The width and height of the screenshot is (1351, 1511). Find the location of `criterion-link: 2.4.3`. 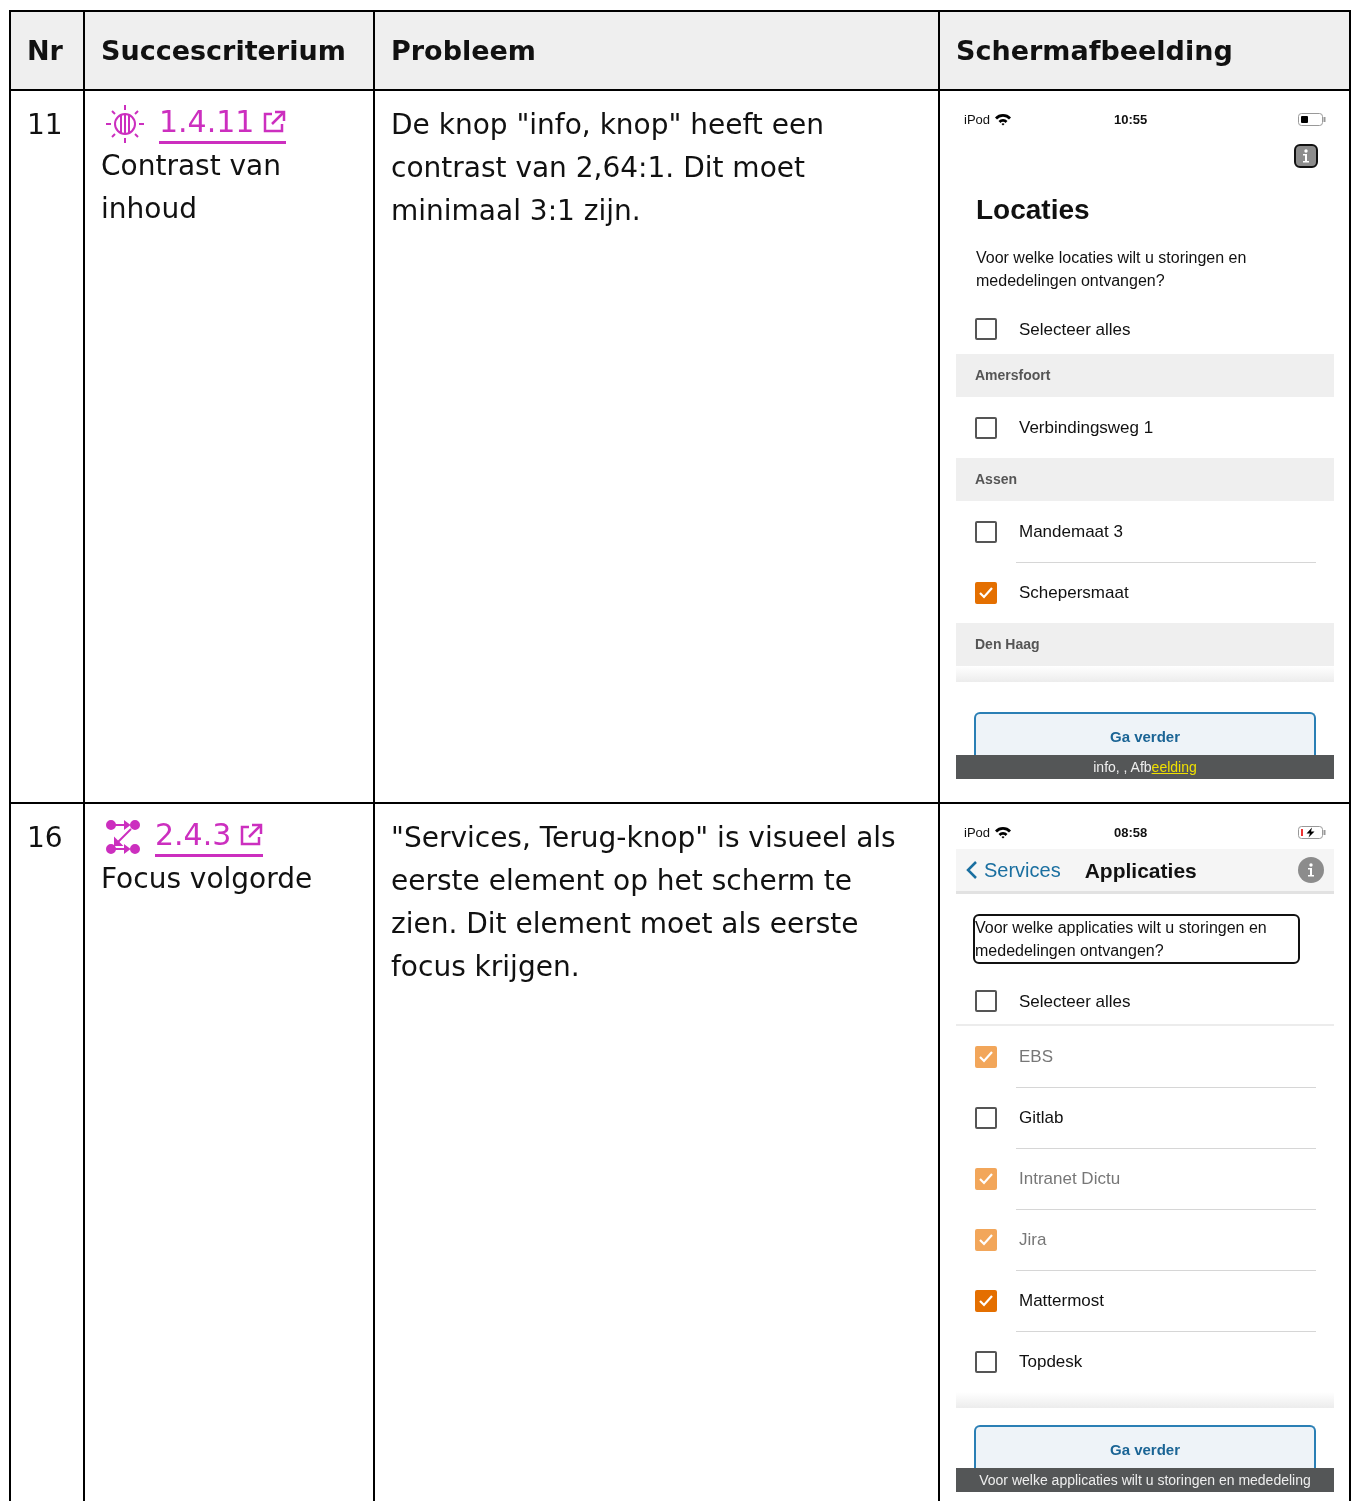

criterion-link: 2.4.3 is located at coordinates (209, 836).